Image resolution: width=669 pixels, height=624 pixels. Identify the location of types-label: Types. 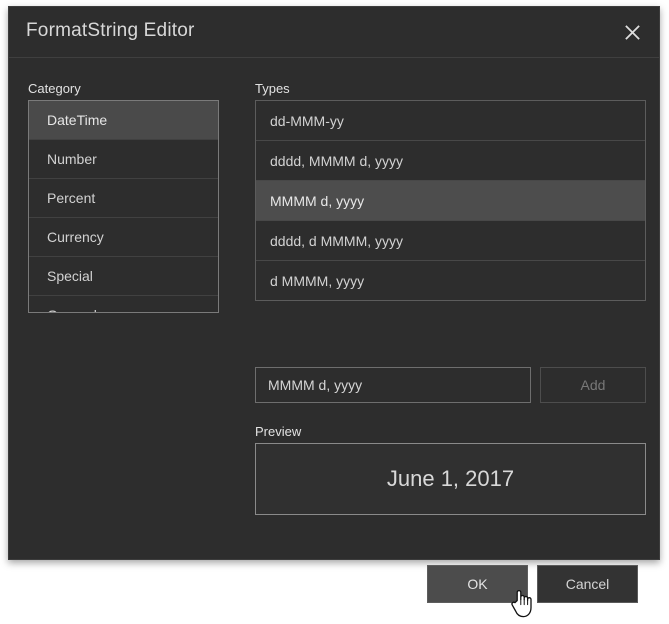
(272, 88).